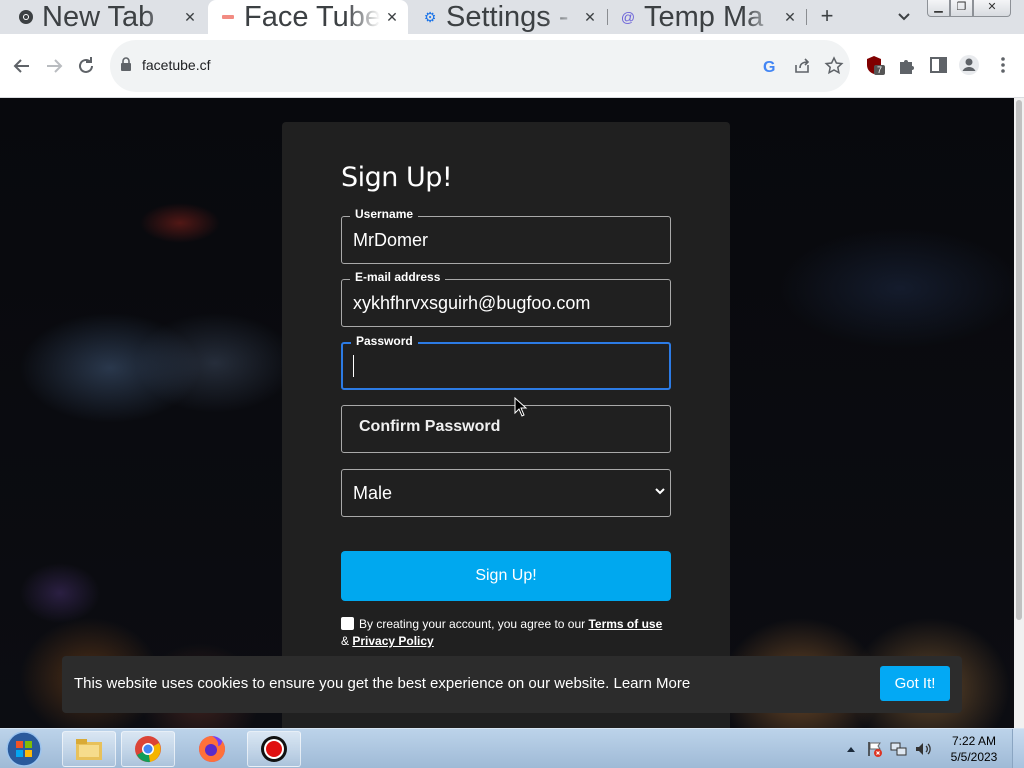  I want to click on minimize-button: ▁, so click(938, 8).